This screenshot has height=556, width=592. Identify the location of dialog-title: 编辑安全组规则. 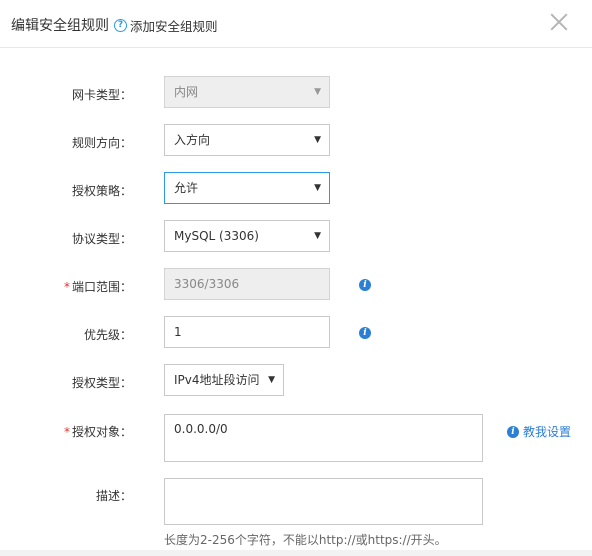
(60, 26).